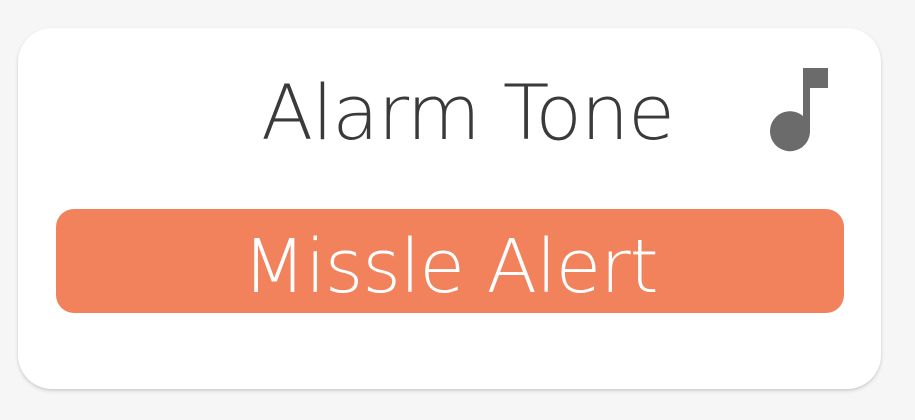 This screenshot has width=915, height=420. What do you see at coordinates (450, 267) in the screenshot?
I see `selected-tone-label: Missle Alert` at bounding box center [450, 267].